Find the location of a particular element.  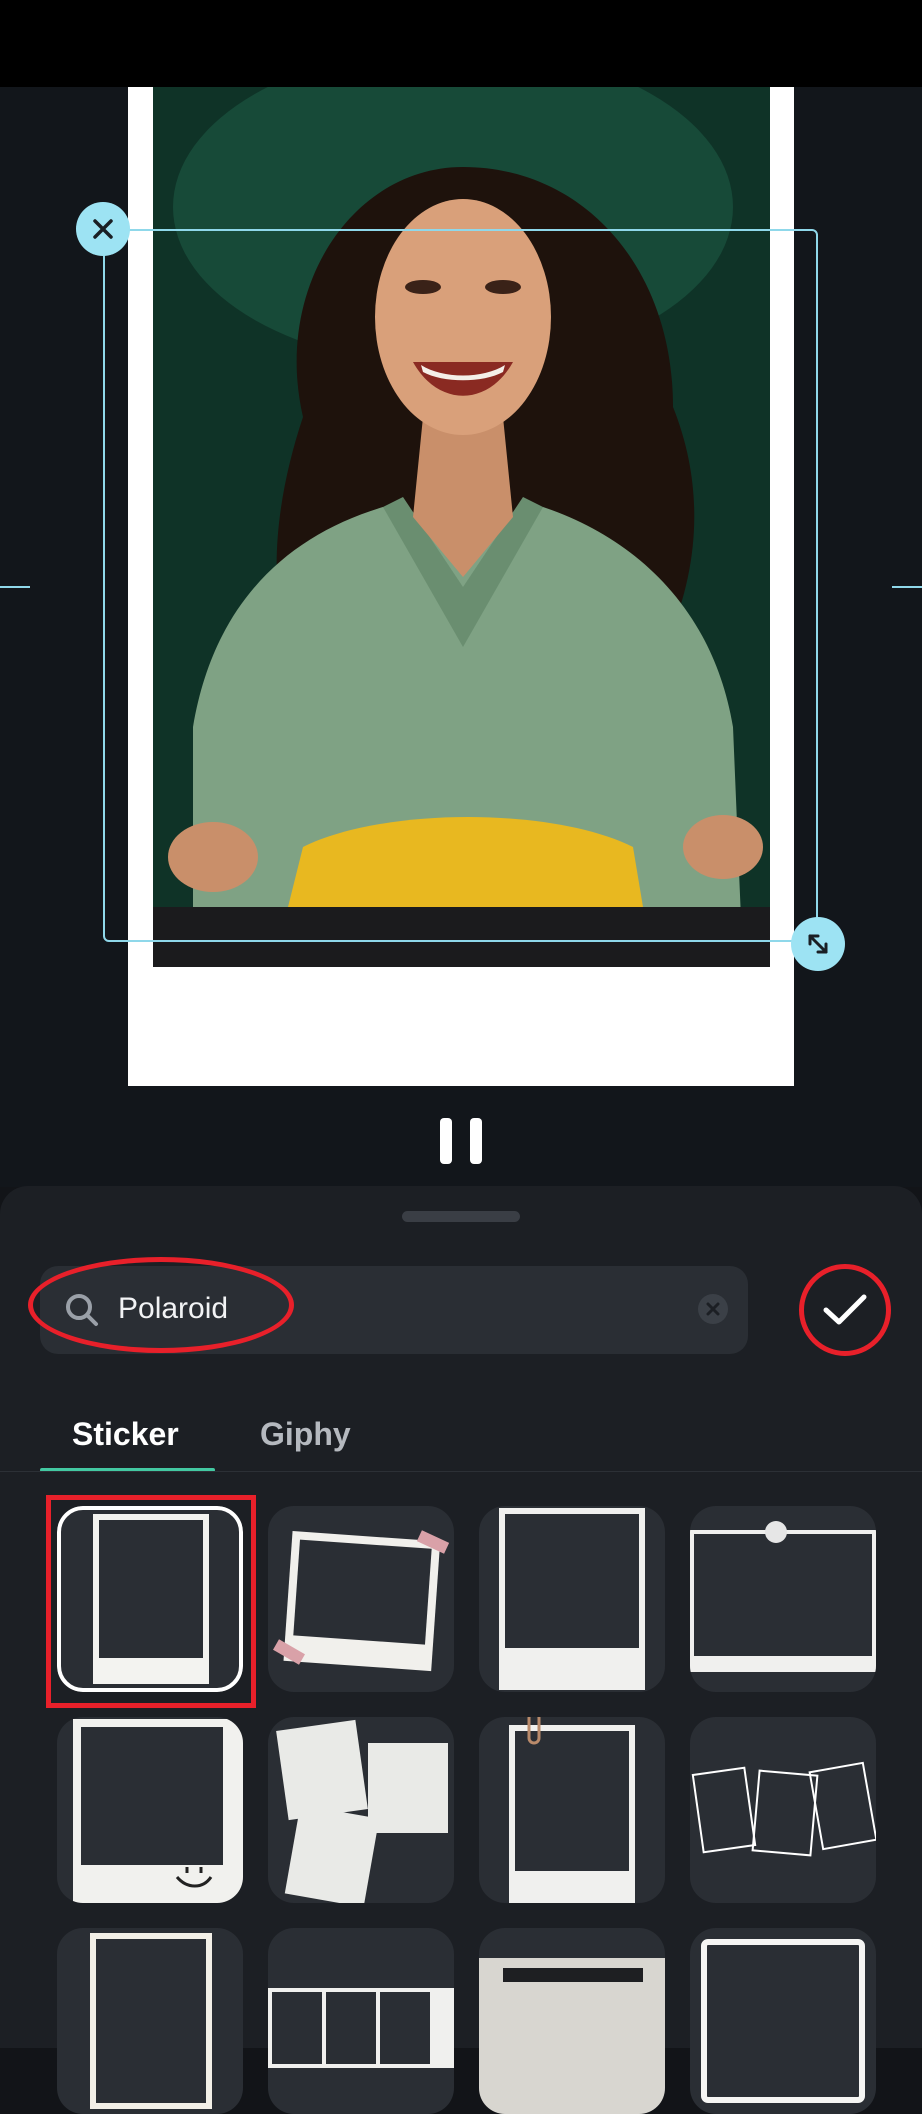

annotation-highlight-first-sticker is located at coordinates (151, 1601).